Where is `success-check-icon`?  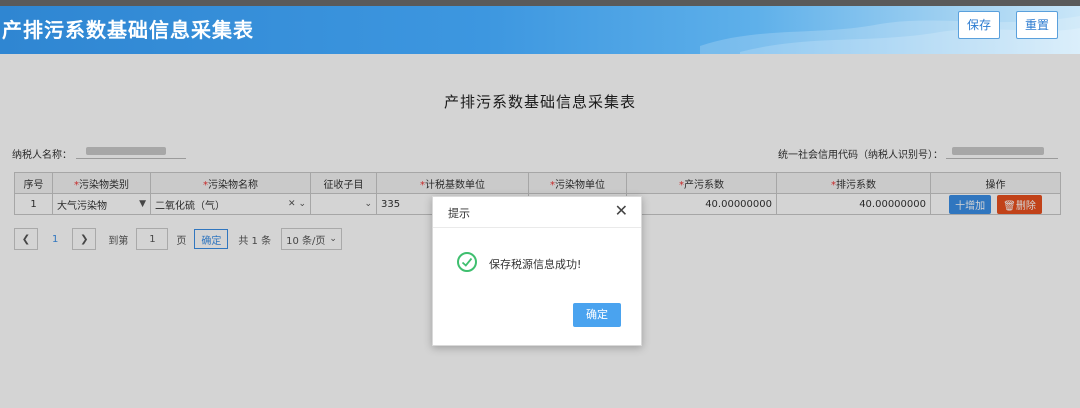
success-check-icon is located at coordinates (467, 262).